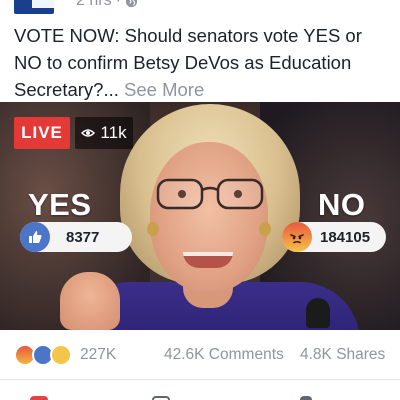 The width and height of the screenshot is (400, 400). What do you see at coordinates (131, 3) in the screenshot?
I see `globe-icon` at bounding box center [131, 3].